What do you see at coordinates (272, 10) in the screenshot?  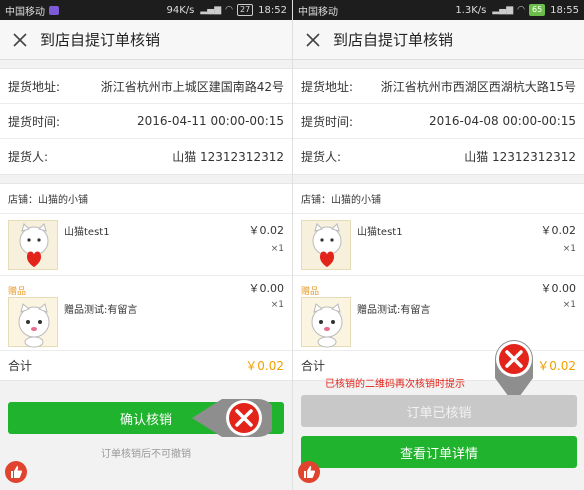 I see `clock: 18:52` at bounding box center [272, 10].